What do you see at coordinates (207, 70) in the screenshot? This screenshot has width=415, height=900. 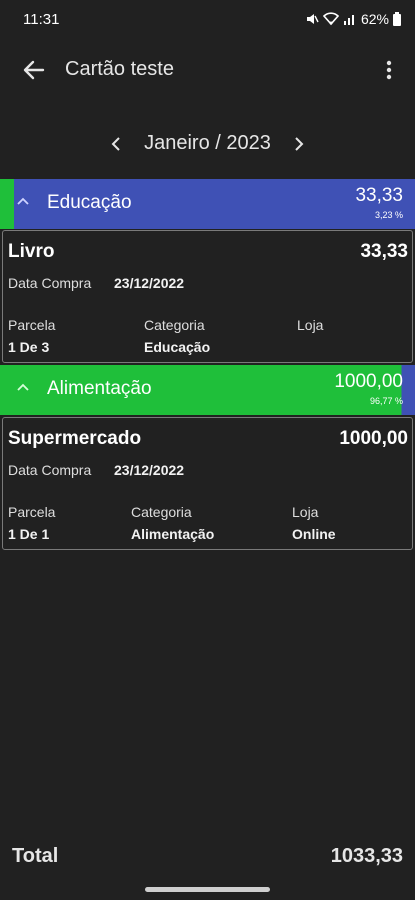 I see `app-bar: Cartão teste` at bounding box center [207, 70].